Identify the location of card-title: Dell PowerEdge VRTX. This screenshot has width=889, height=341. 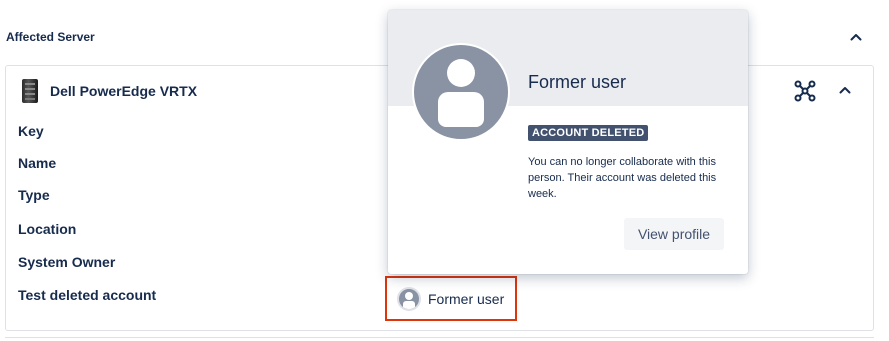
(123, 91).